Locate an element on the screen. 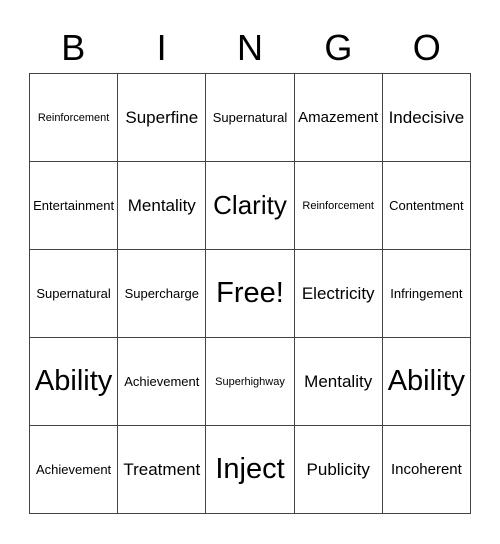 The image size is (500, 544). bingo-cell: Supercharge is located at coordinates (162, 294).